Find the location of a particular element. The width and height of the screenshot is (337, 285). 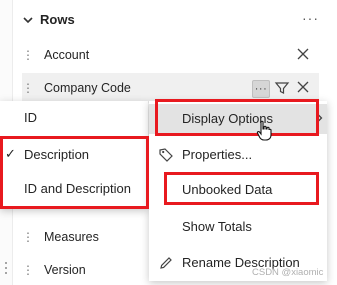

menu-item-label: Show Totals is located at coordinates (217, 226).